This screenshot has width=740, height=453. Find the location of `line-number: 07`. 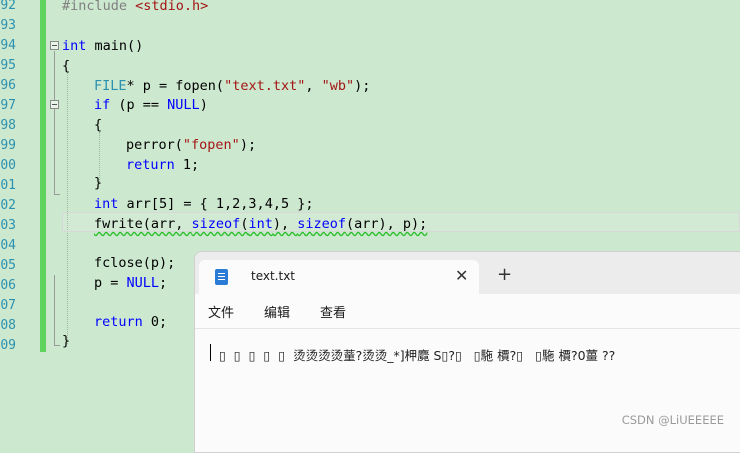

line-number: 07 is located at coordinates (8, 305).